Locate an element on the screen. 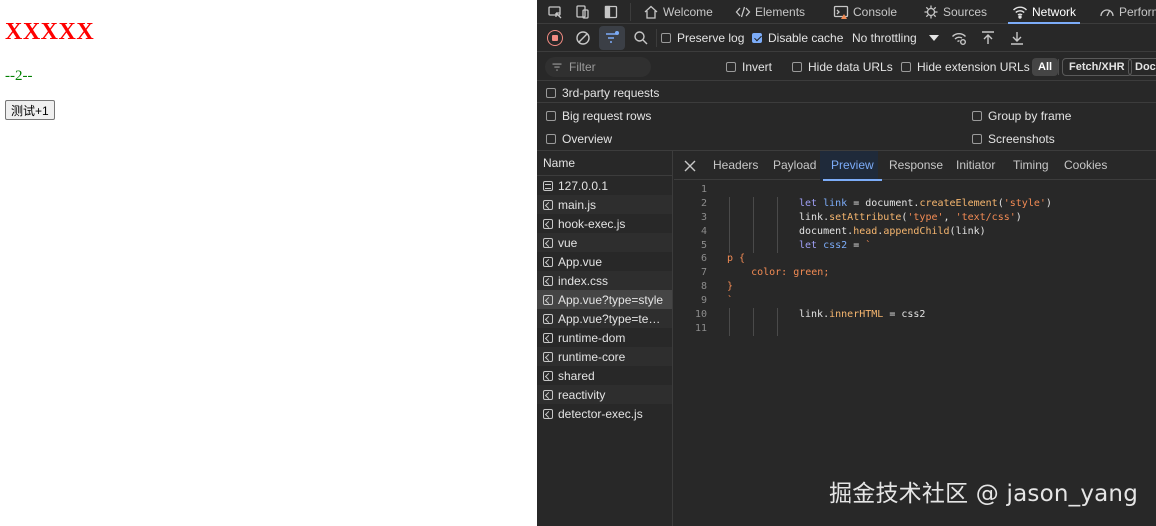  type-filter-all: All is located at coordinates (1045, 67).